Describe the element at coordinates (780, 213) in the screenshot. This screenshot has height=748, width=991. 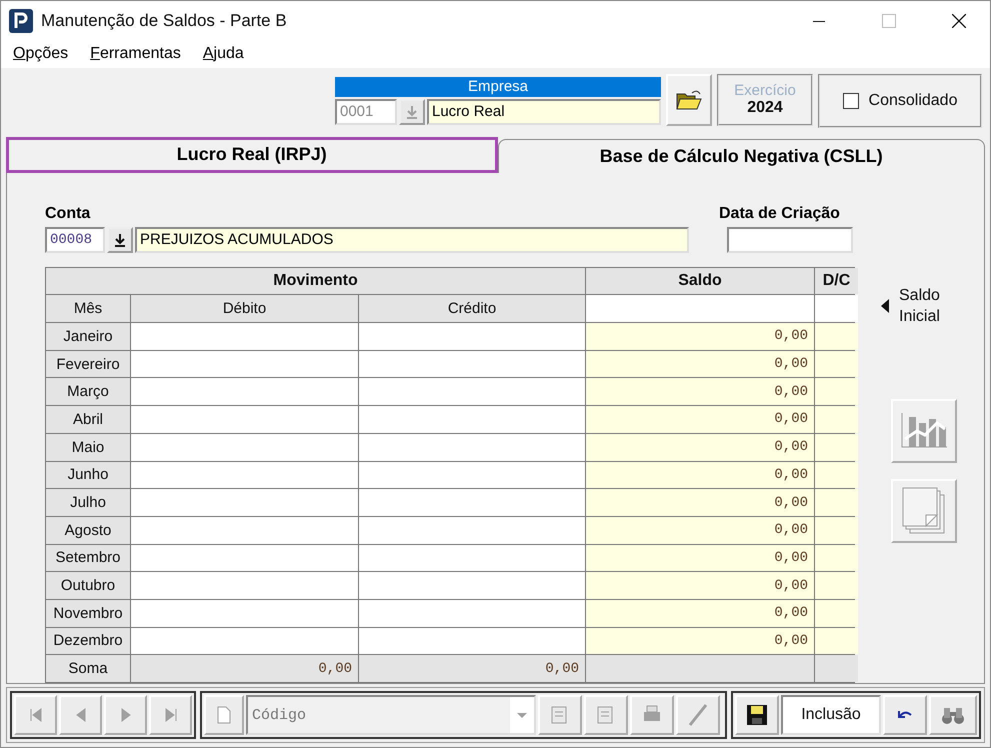
I see `creation-date-label: Data de Criação` at that location.